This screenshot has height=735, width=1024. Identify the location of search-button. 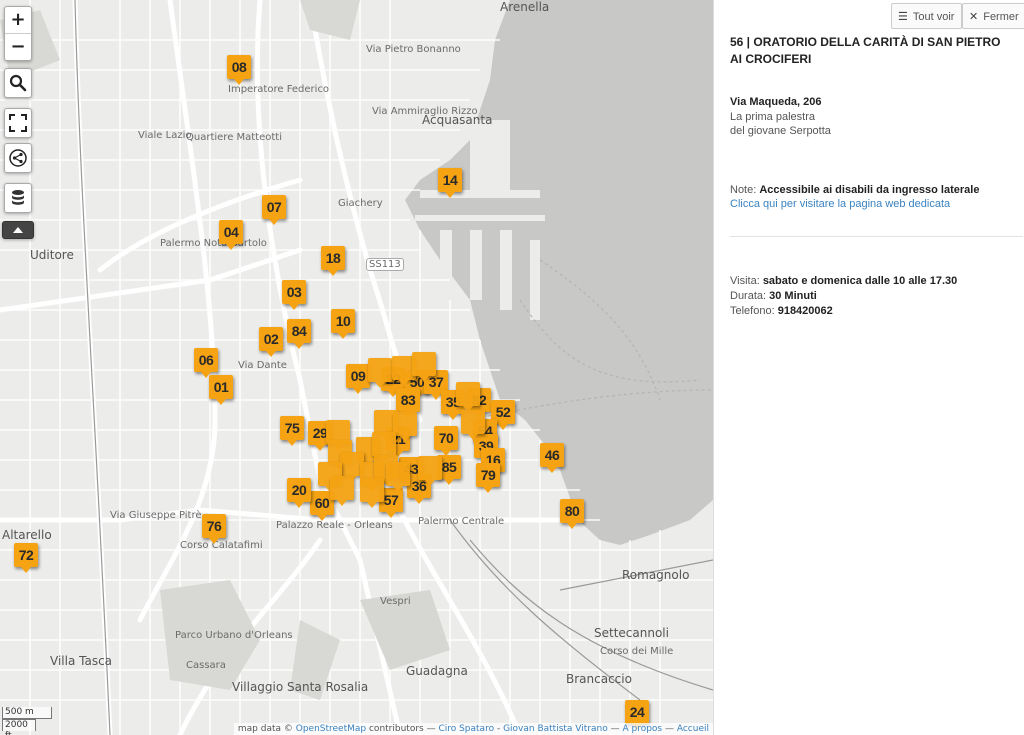
(18, 83).